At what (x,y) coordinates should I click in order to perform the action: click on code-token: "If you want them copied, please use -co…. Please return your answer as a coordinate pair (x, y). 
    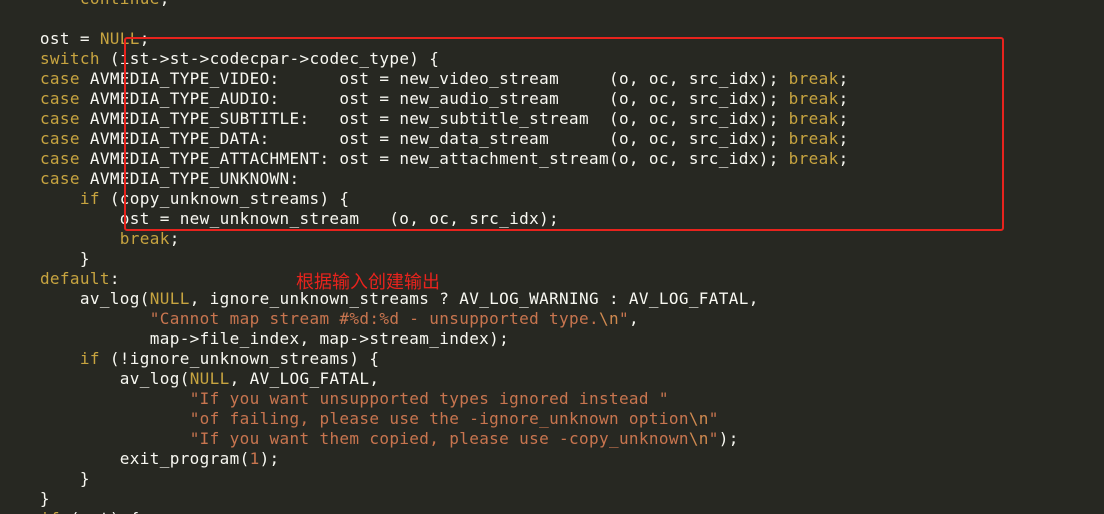
    Looking at the image, I should click on (439, 438).